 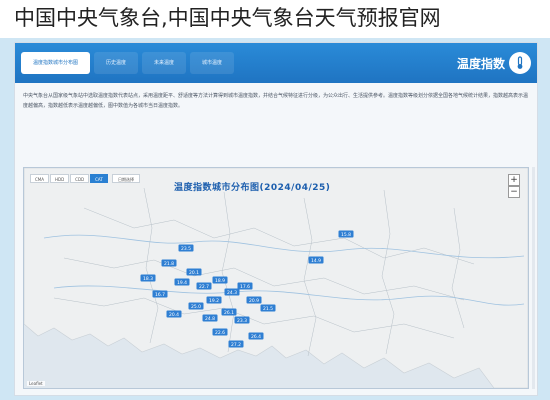 I want to click on city-marker: 21.5, so click(x=268, y=308).